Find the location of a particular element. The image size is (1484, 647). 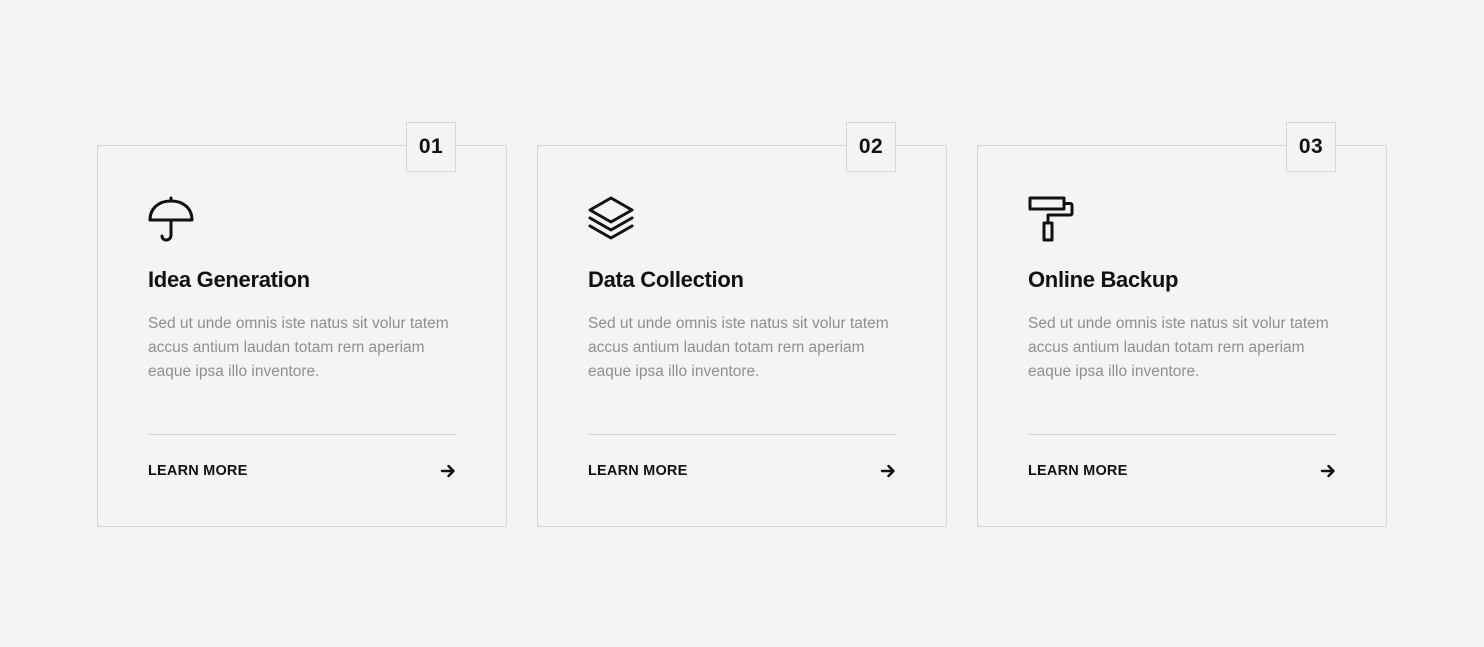

card-number-badge: 02 is located at coordinates (871, 147).